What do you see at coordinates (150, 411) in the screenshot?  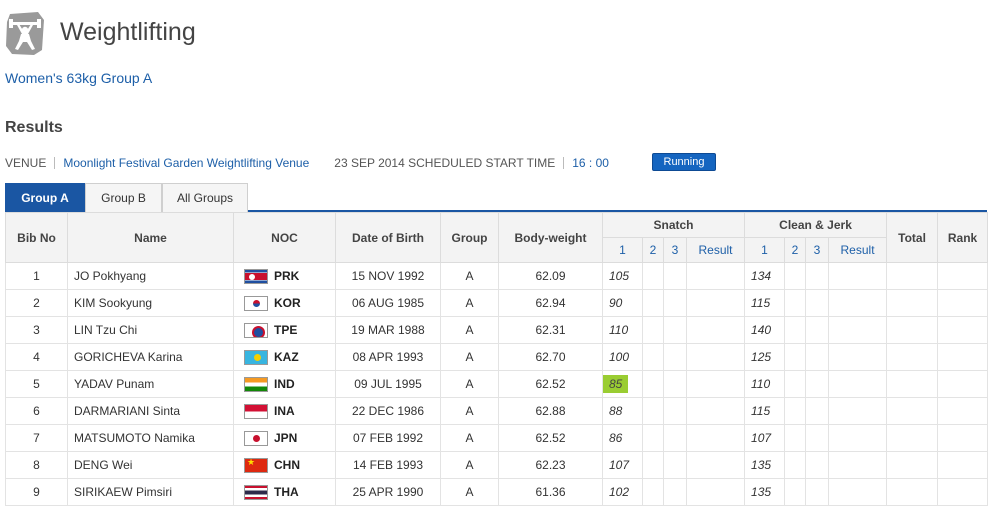 I see `athlete-name: DARMARIANI Sinta` at bounding box center [150, 411].